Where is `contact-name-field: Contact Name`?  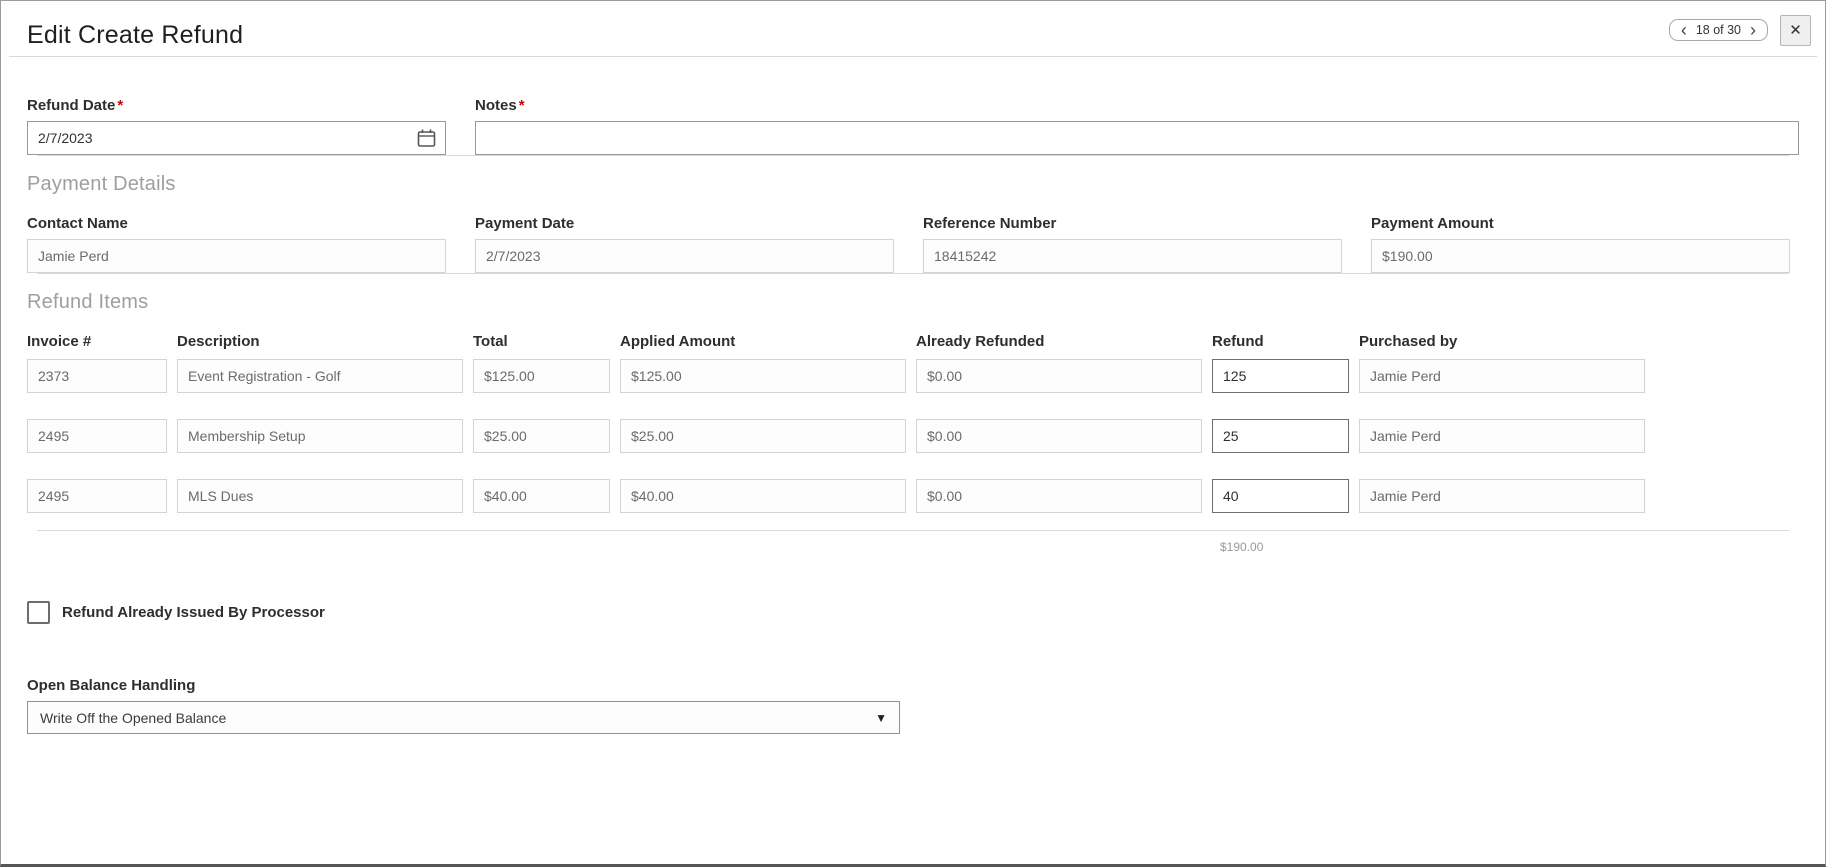 contact-name-field: Contact Name is located at coordinates (236, 244).